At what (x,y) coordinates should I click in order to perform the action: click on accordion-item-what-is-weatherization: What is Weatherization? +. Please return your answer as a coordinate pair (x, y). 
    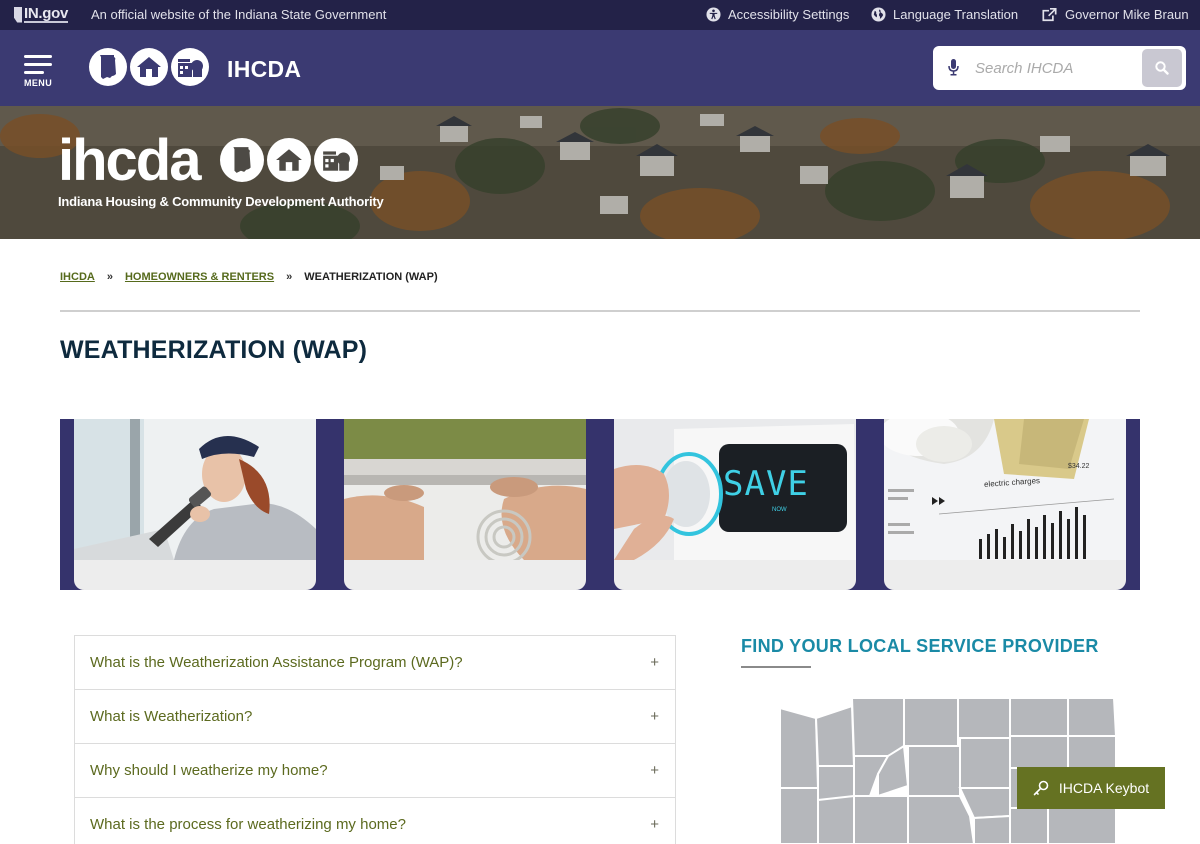
    Looking at the image, I should click on (375, 717).